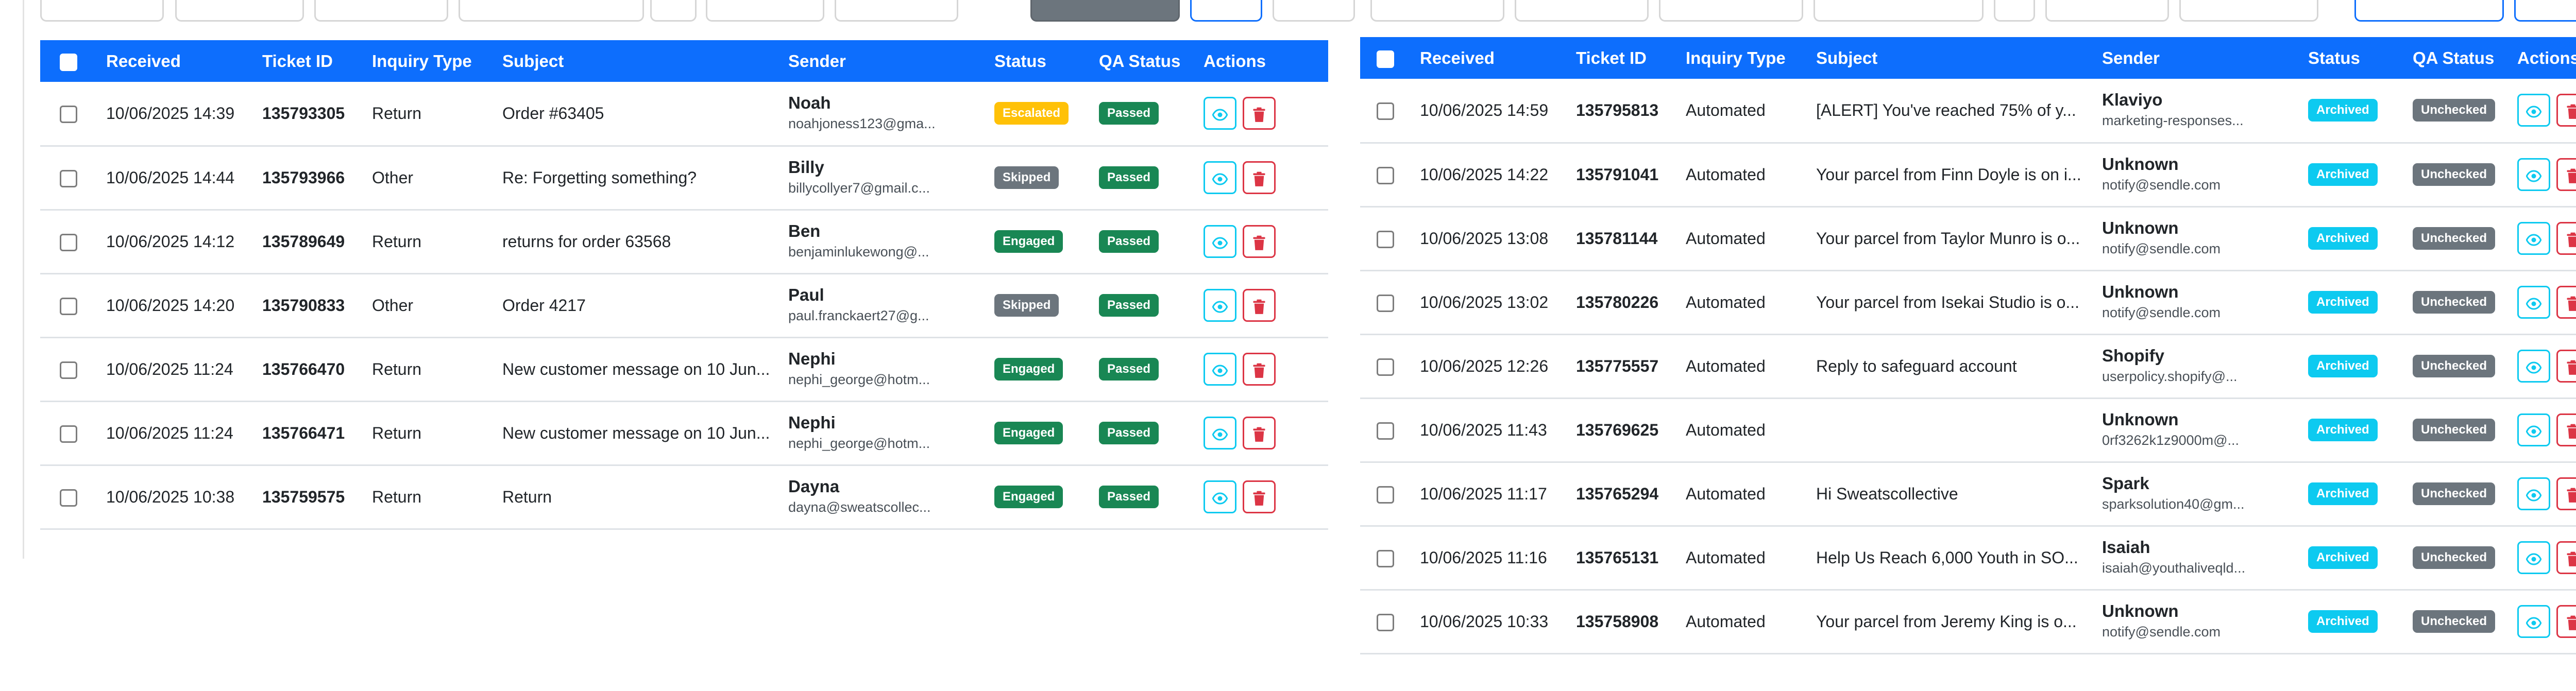  I want to click on eye-icon, so click(2533, 239).